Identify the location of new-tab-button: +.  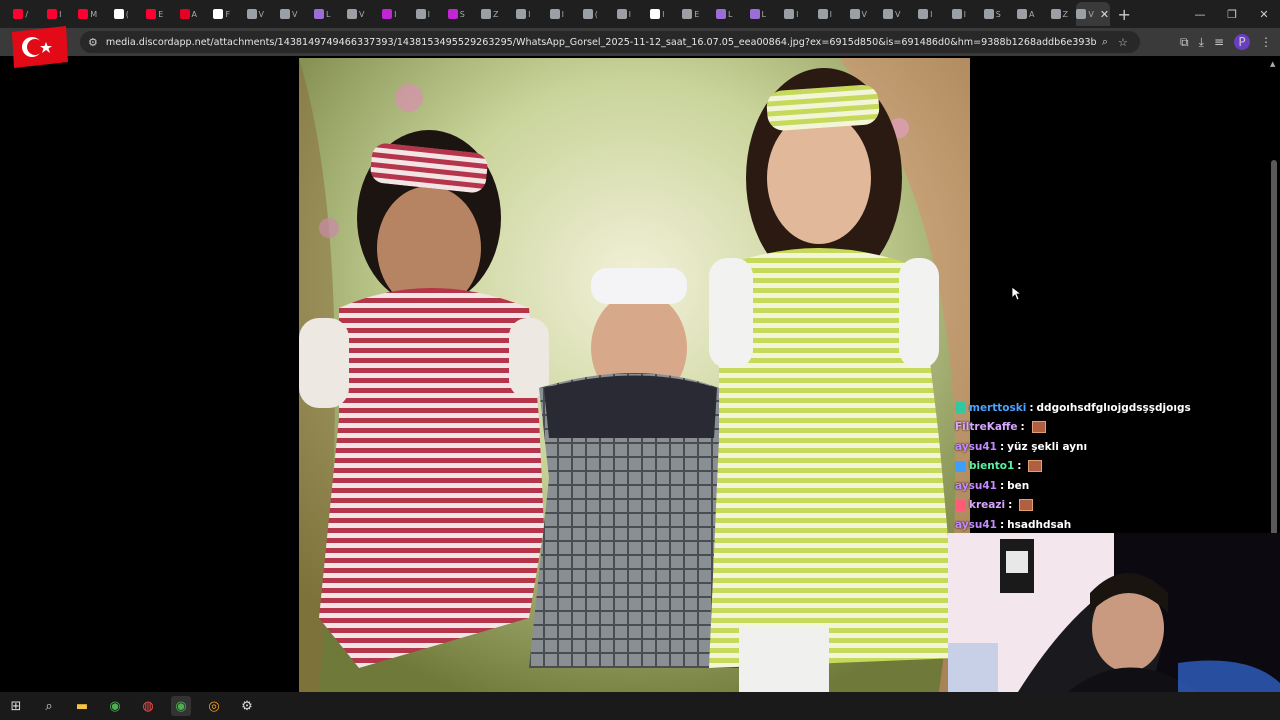
(1124, 14).